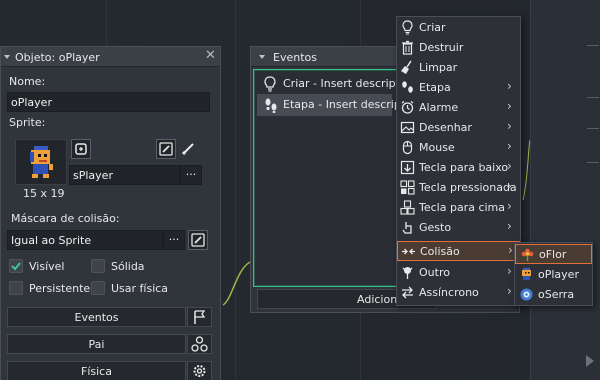  I want to click on collision-submenu: oFlor oPlayer oSerra, so click(553, 274).